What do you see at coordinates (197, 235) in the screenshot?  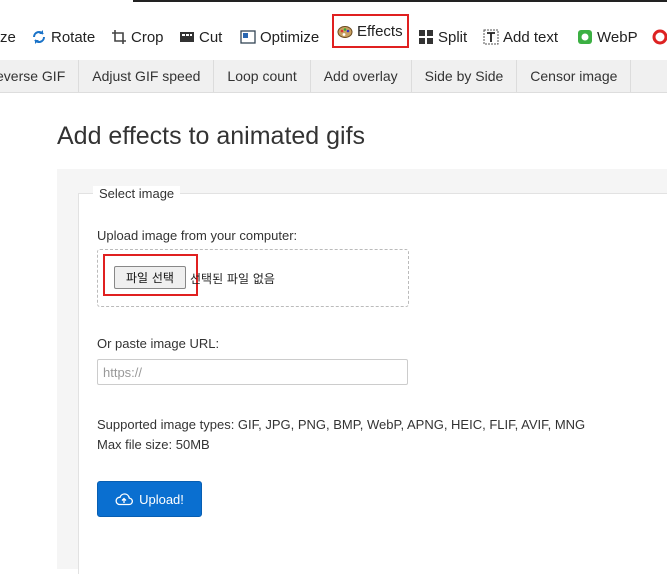 I see `upload-label: Upload image from your computer:` at bounding box center [197, 235].